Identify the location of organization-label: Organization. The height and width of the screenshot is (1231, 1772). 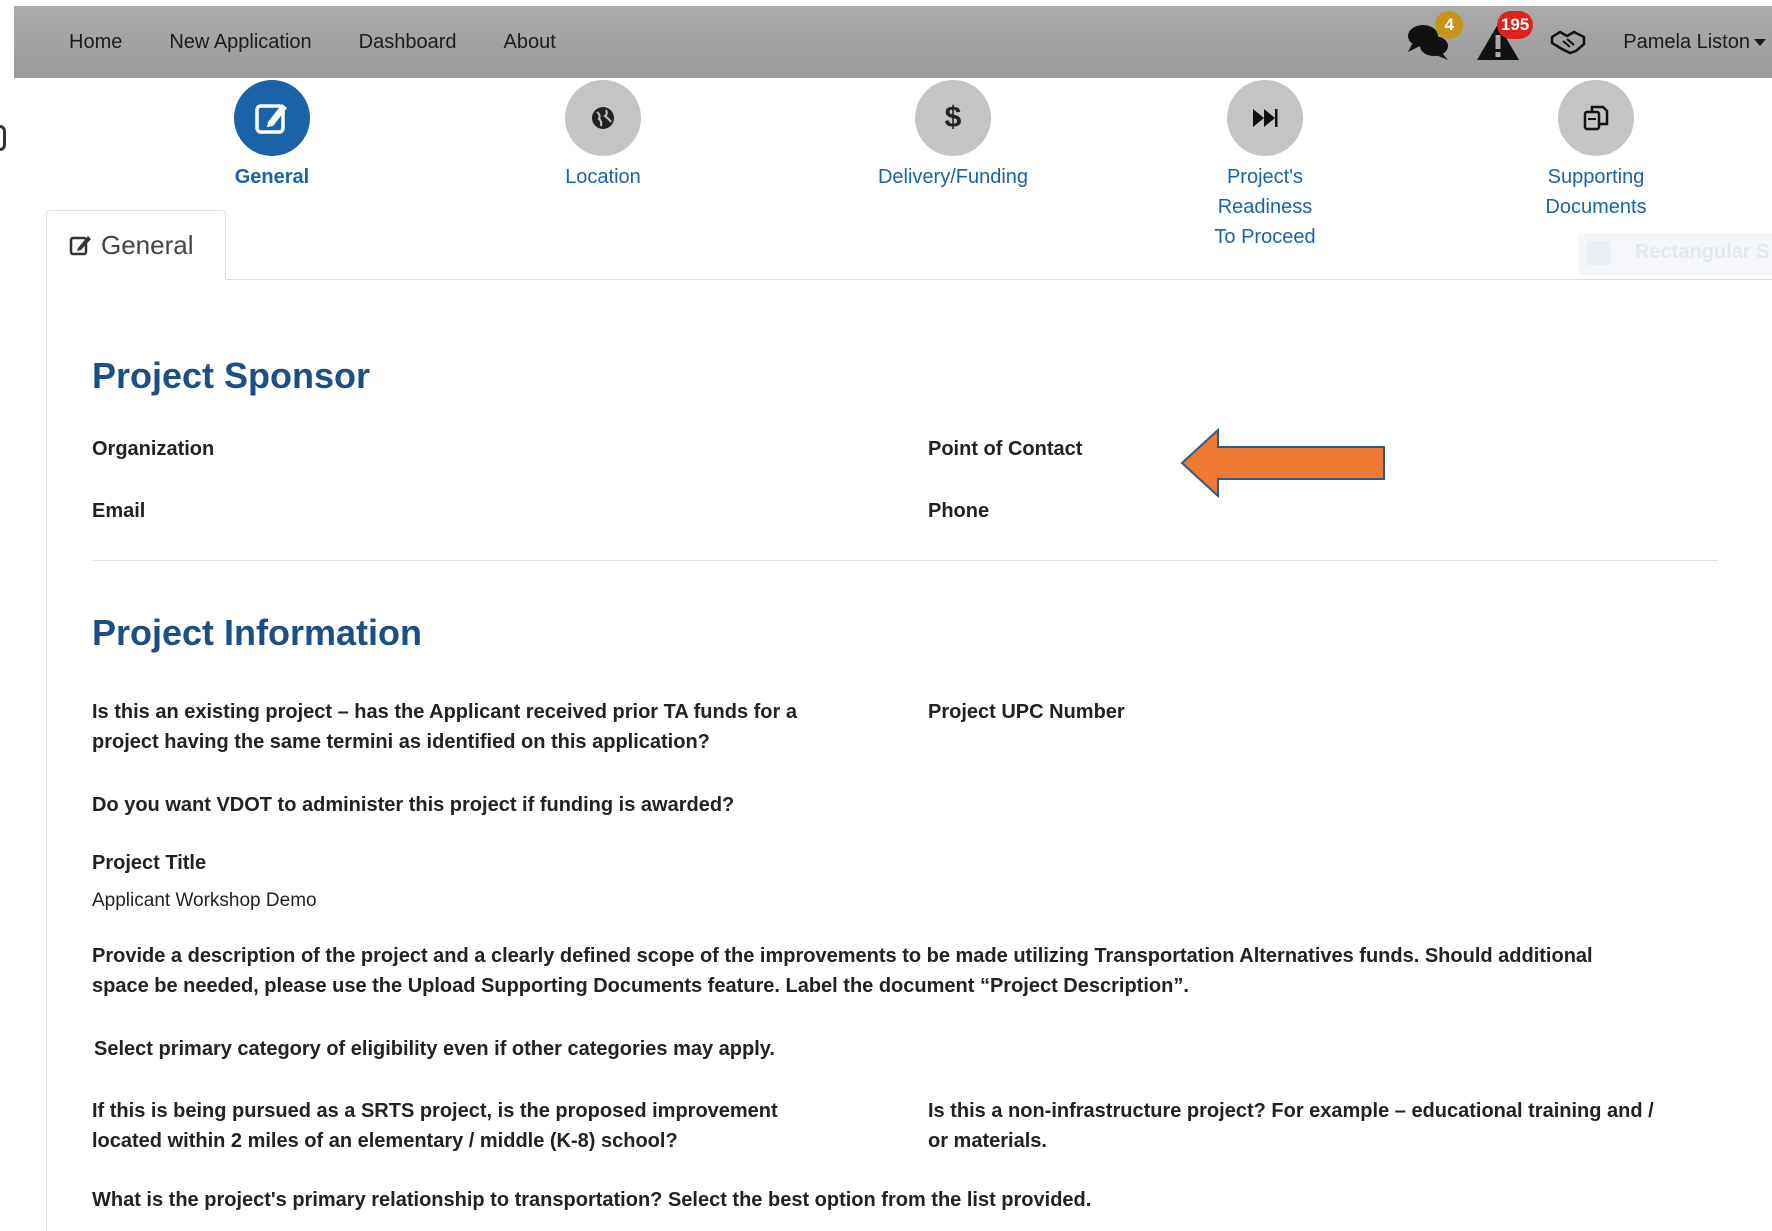
(153, 449).